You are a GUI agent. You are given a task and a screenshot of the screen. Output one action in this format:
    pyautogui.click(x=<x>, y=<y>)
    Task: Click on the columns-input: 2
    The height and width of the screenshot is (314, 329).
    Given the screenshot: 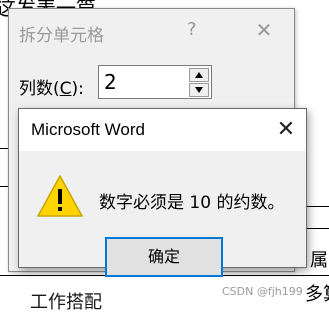 What is the action you would take?
    pyautogui.click(x=110, y=82)
    